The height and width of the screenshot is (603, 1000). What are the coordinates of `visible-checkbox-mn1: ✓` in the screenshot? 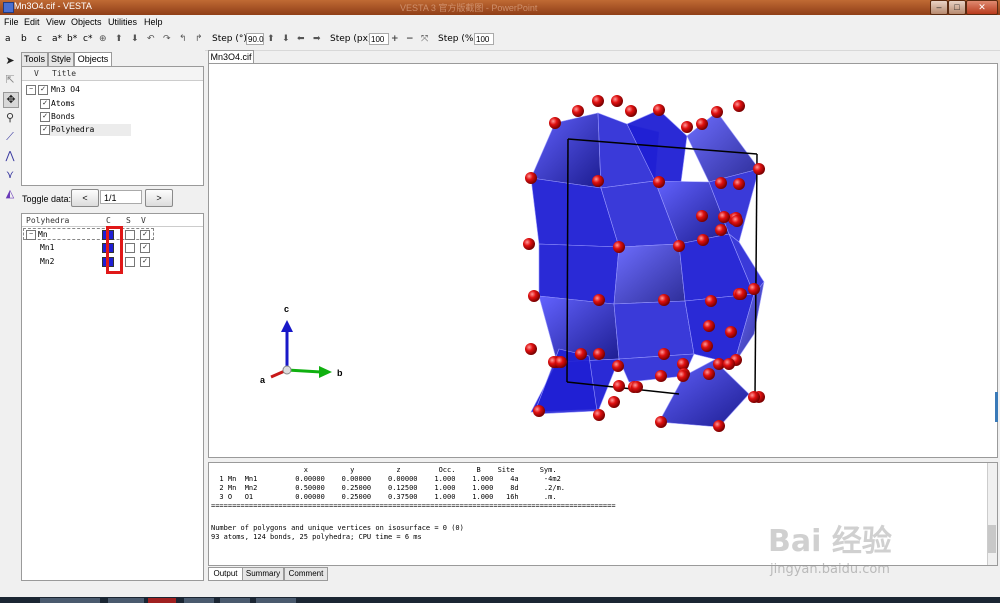 It's located at (145, 248).